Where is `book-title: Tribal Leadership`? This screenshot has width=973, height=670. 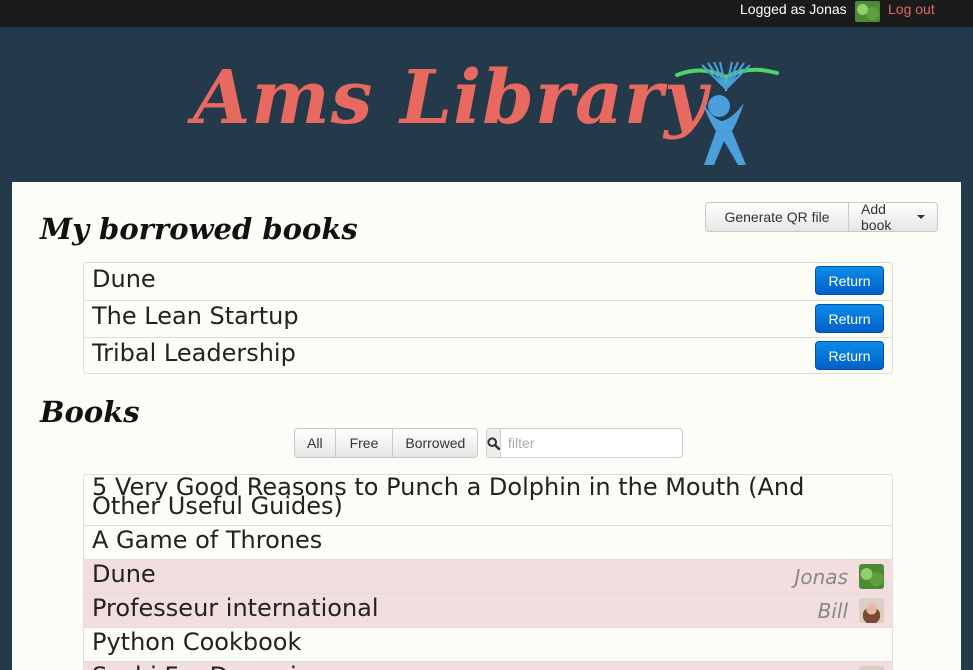
book-title: Tribal Leadership is located at coordinates (194, 353).